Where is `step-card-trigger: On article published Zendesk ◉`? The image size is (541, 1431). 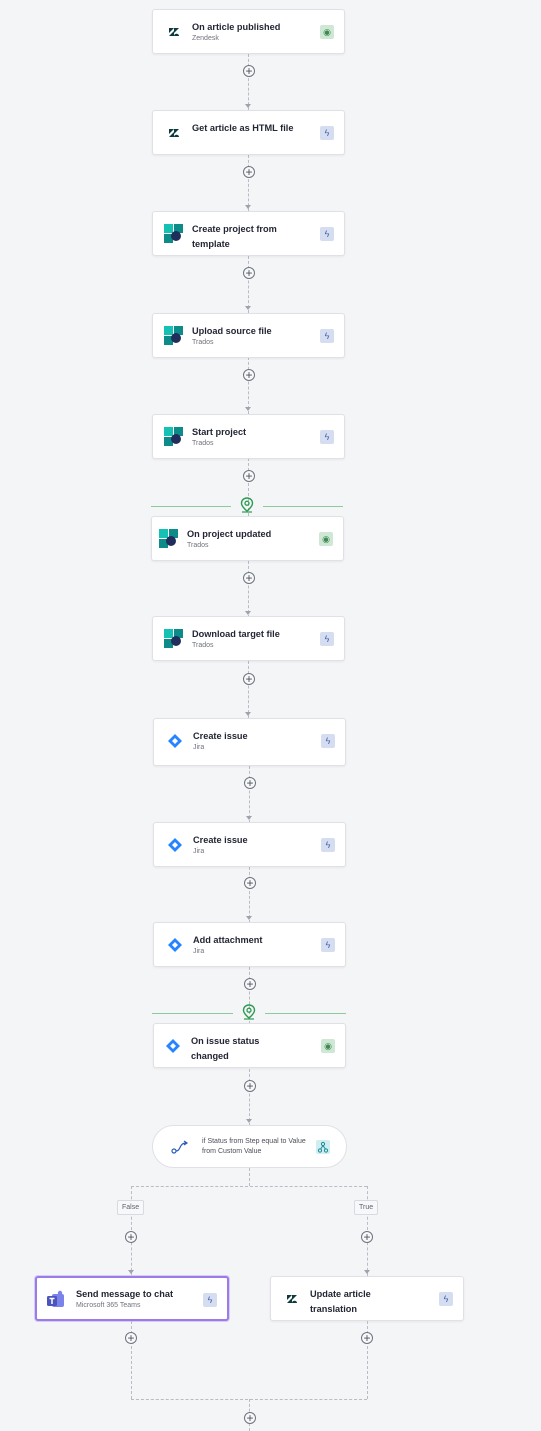
step-card-trigger: On article published Zendesk ◉ is located at coordinates (248, 31).